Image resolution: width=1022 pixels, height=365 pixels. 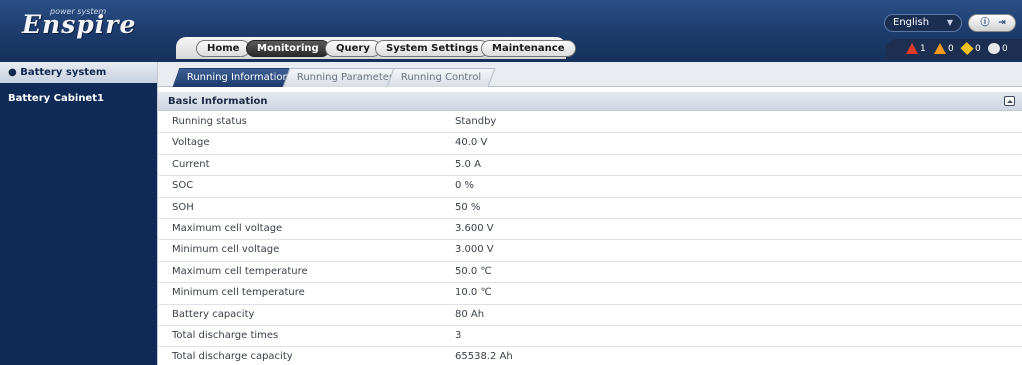 What do you see at coordinates (183, 186) in the screenshot?
I see `row-label: SOC` at bounding box center [183, 186].